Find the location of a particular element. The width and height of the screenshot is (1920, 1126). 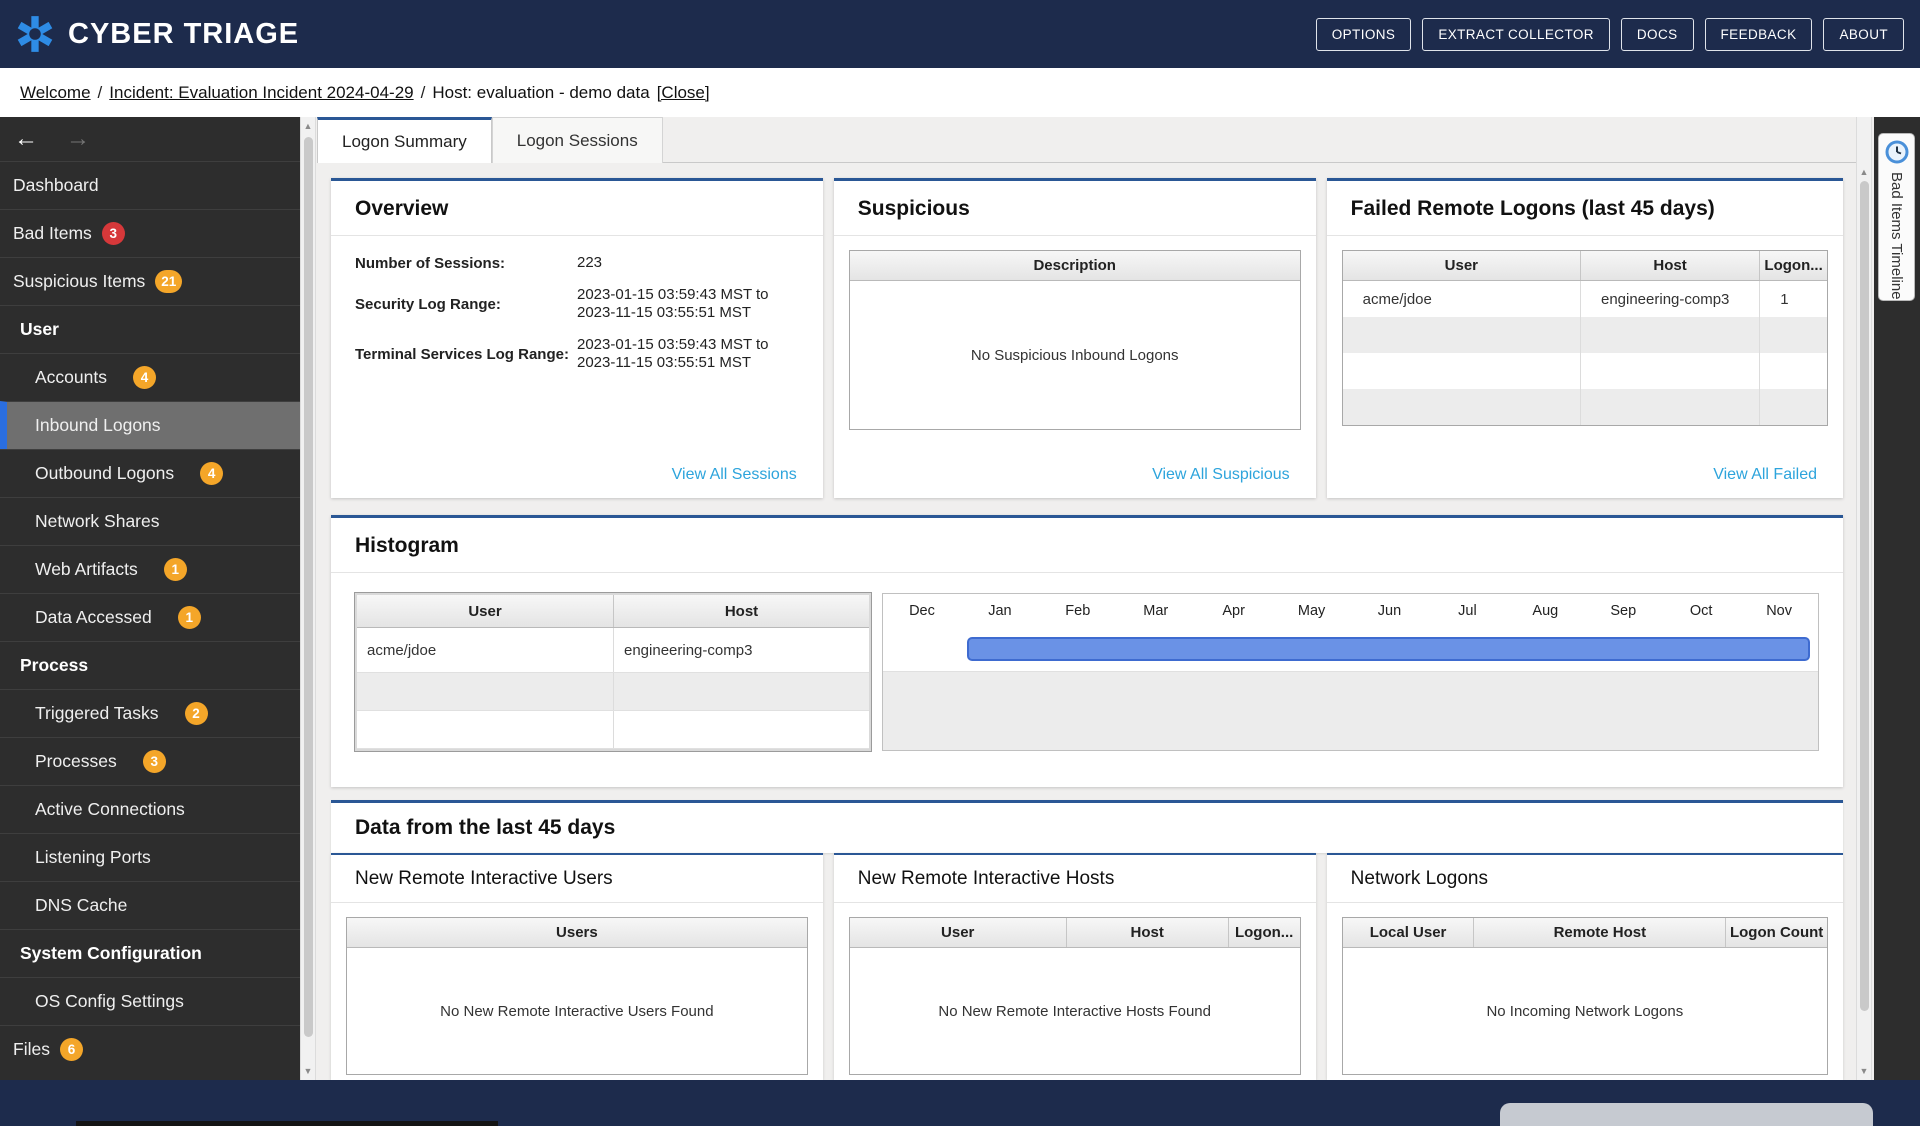

view-all-suspicious-link: View All Suspicious is located at coordinates (1221, 475).